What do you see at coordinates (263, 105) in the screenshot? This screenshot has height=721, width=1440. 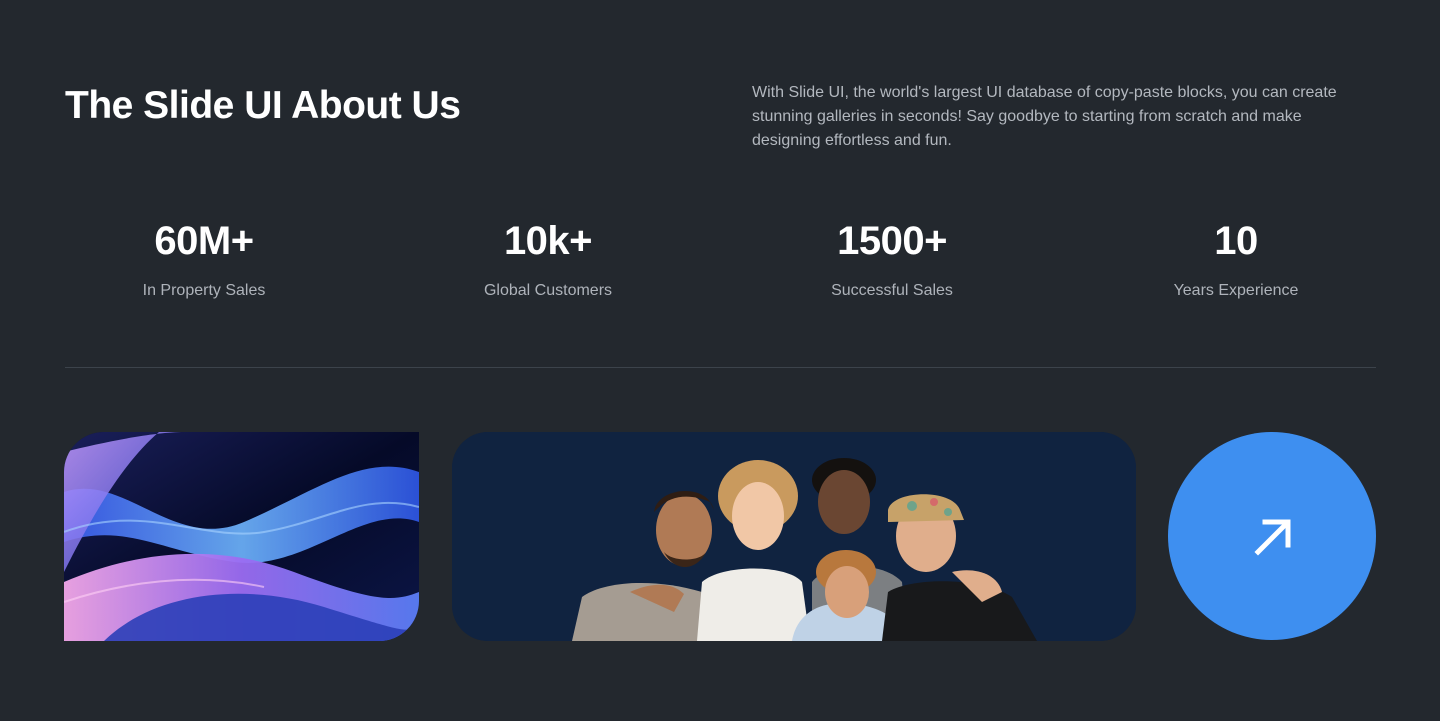 I see `section-title: The Slide UI About Us` at bounding box center [263, 105].